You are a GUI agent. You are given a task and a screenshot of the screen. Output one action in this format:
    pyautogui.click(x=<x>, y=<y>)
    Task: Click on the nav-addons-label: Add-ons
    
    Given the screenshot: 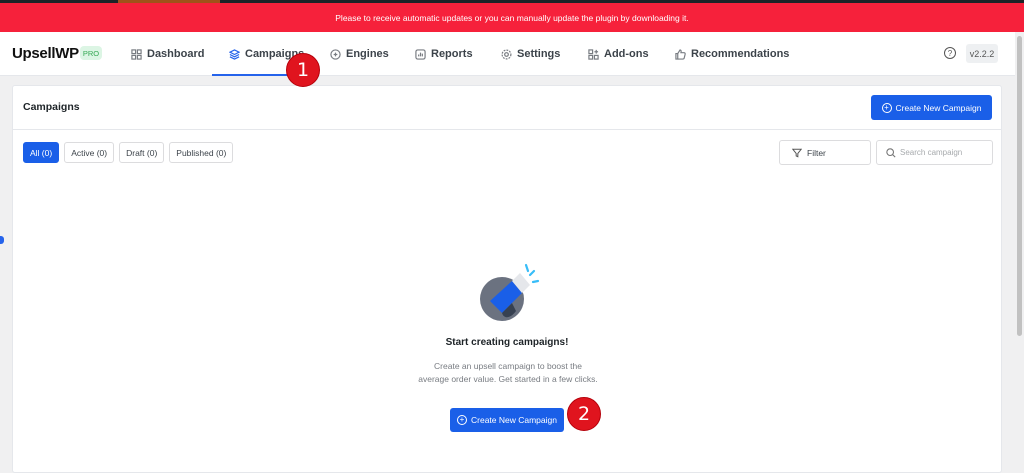 What is the action you would take?
    pyautogui.click(x=626, y=54)
    